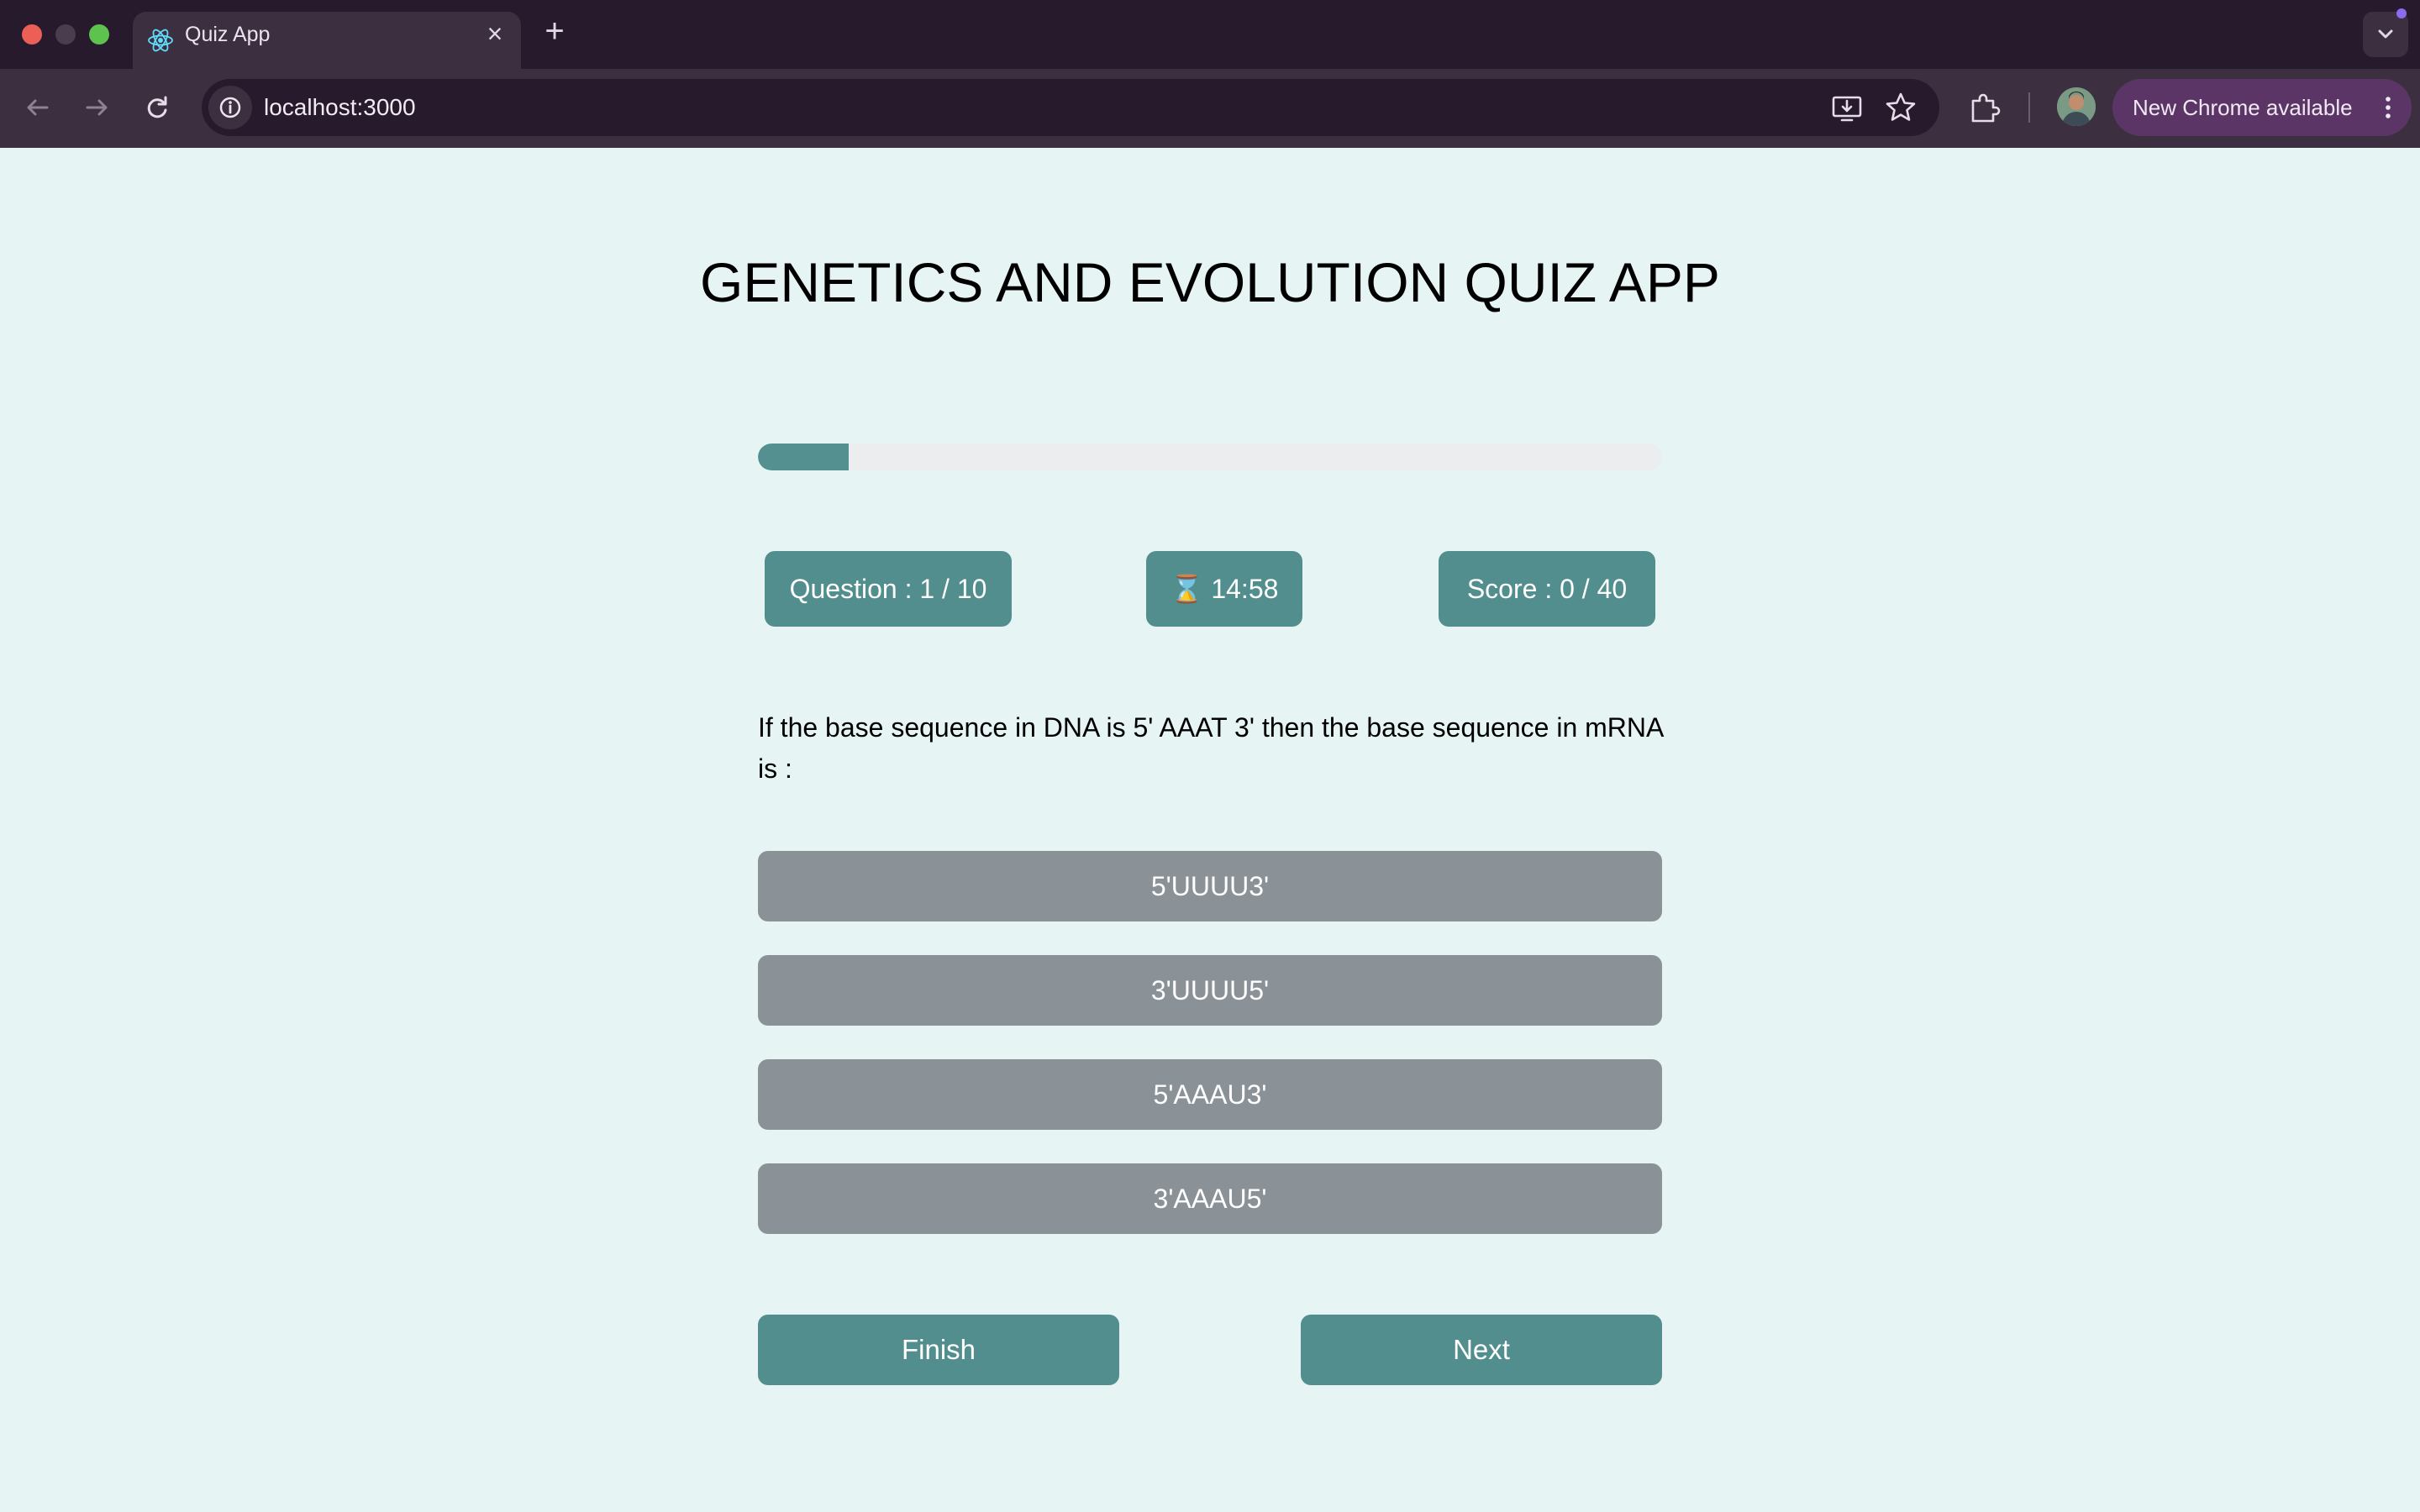  What do you see at coordinates (2243, 107) in the screenshot?
I see `update-label: New Chrome available` at bounding box center [2243, 107].